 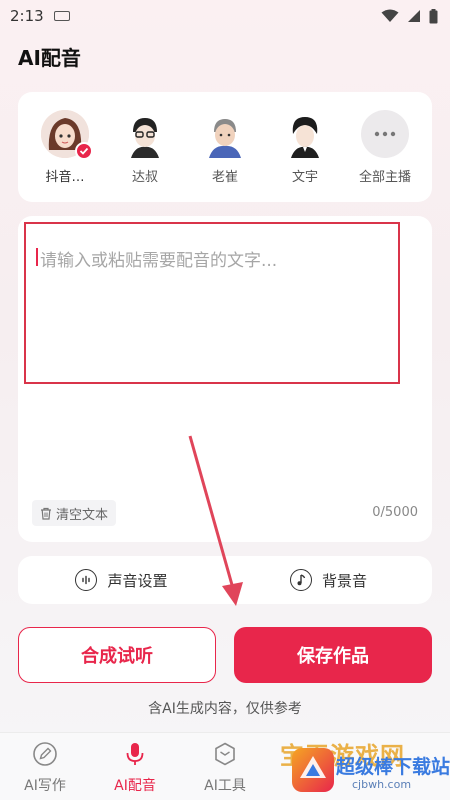 What do you see at coordinates (414, 16) in the screenshot?
I see `signal-icon` at bounding box center [414, 16].